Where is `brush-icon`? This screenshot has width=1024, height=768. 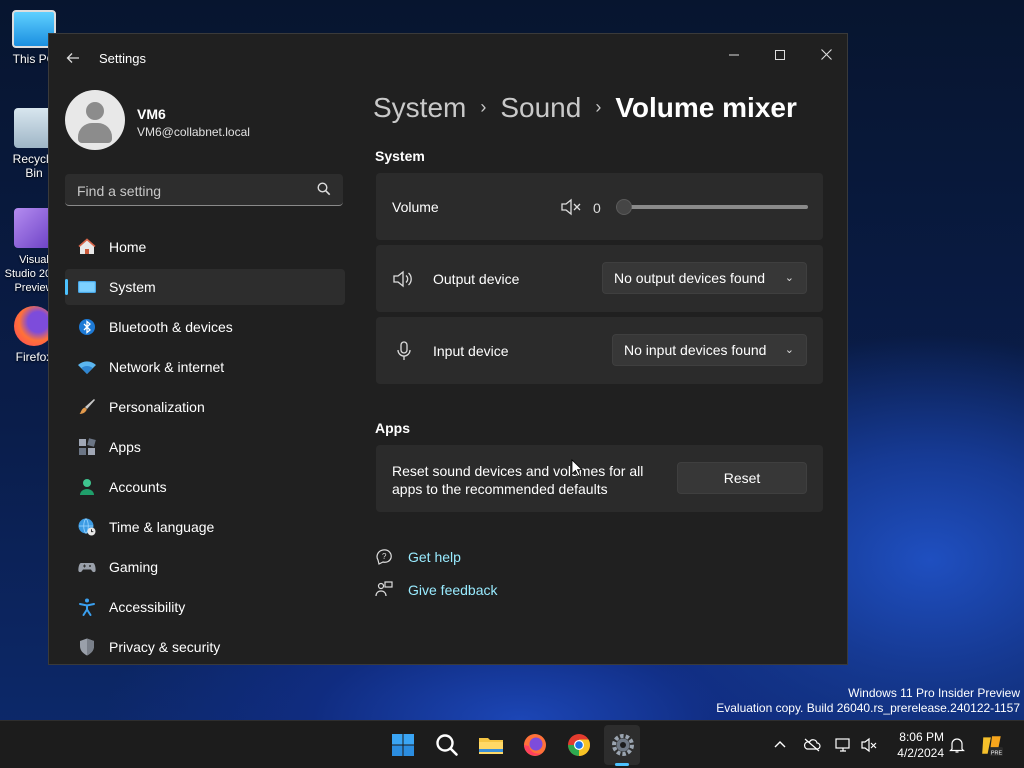 brush-icon is located at coordinates (87, 406).